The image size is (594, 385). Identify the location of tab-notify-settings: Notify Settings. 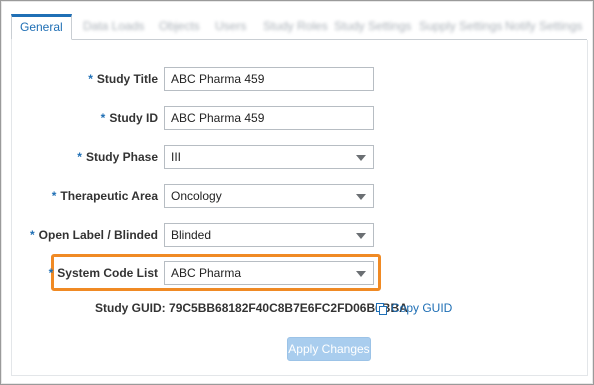
(543, 26).